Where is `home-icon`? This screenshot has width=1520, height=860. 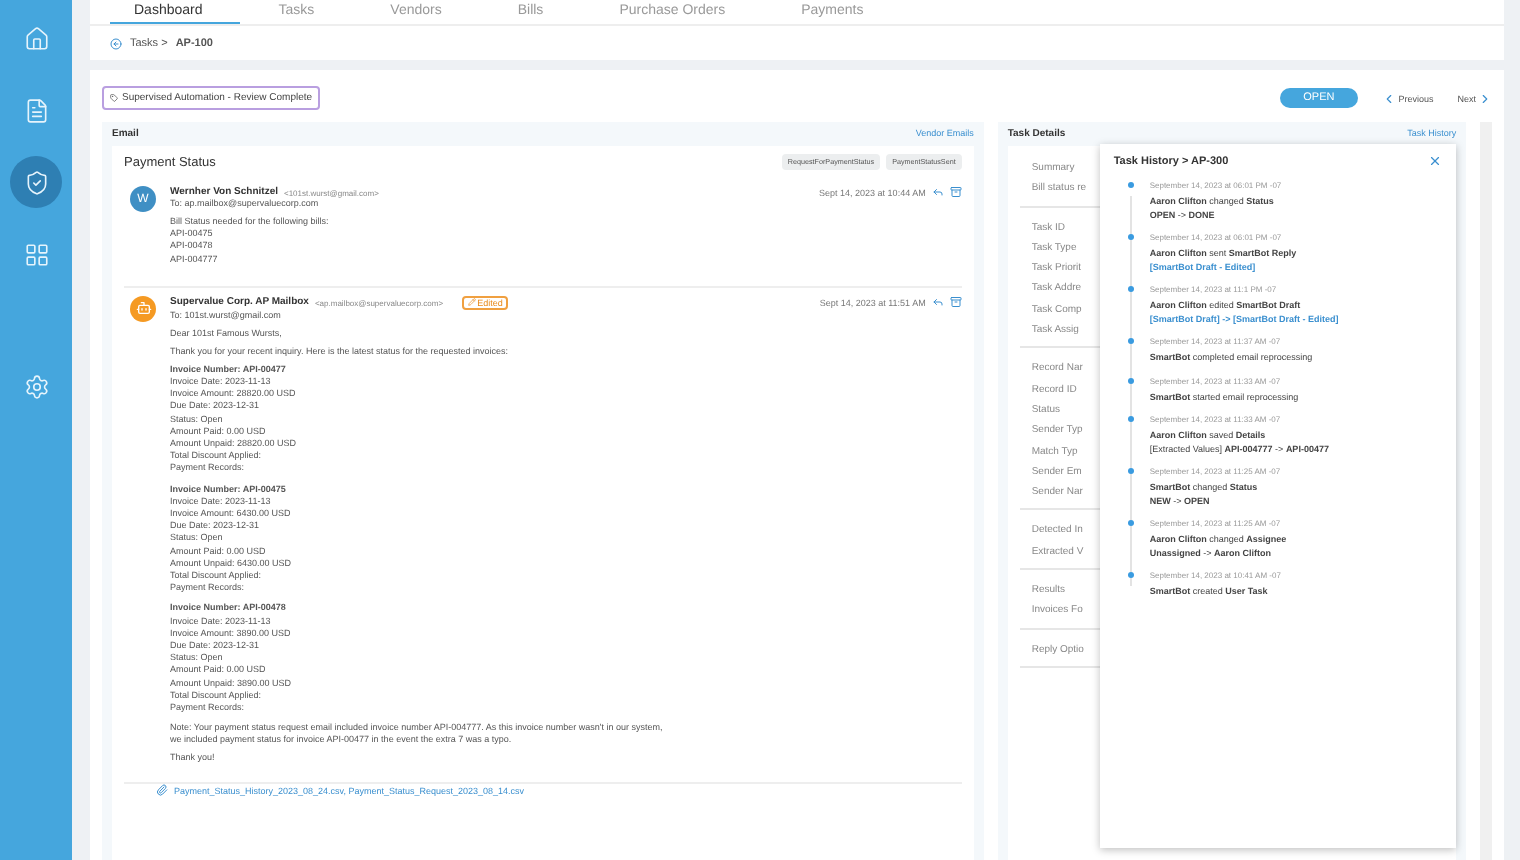
home-icon is located at coordinates (36, 38).